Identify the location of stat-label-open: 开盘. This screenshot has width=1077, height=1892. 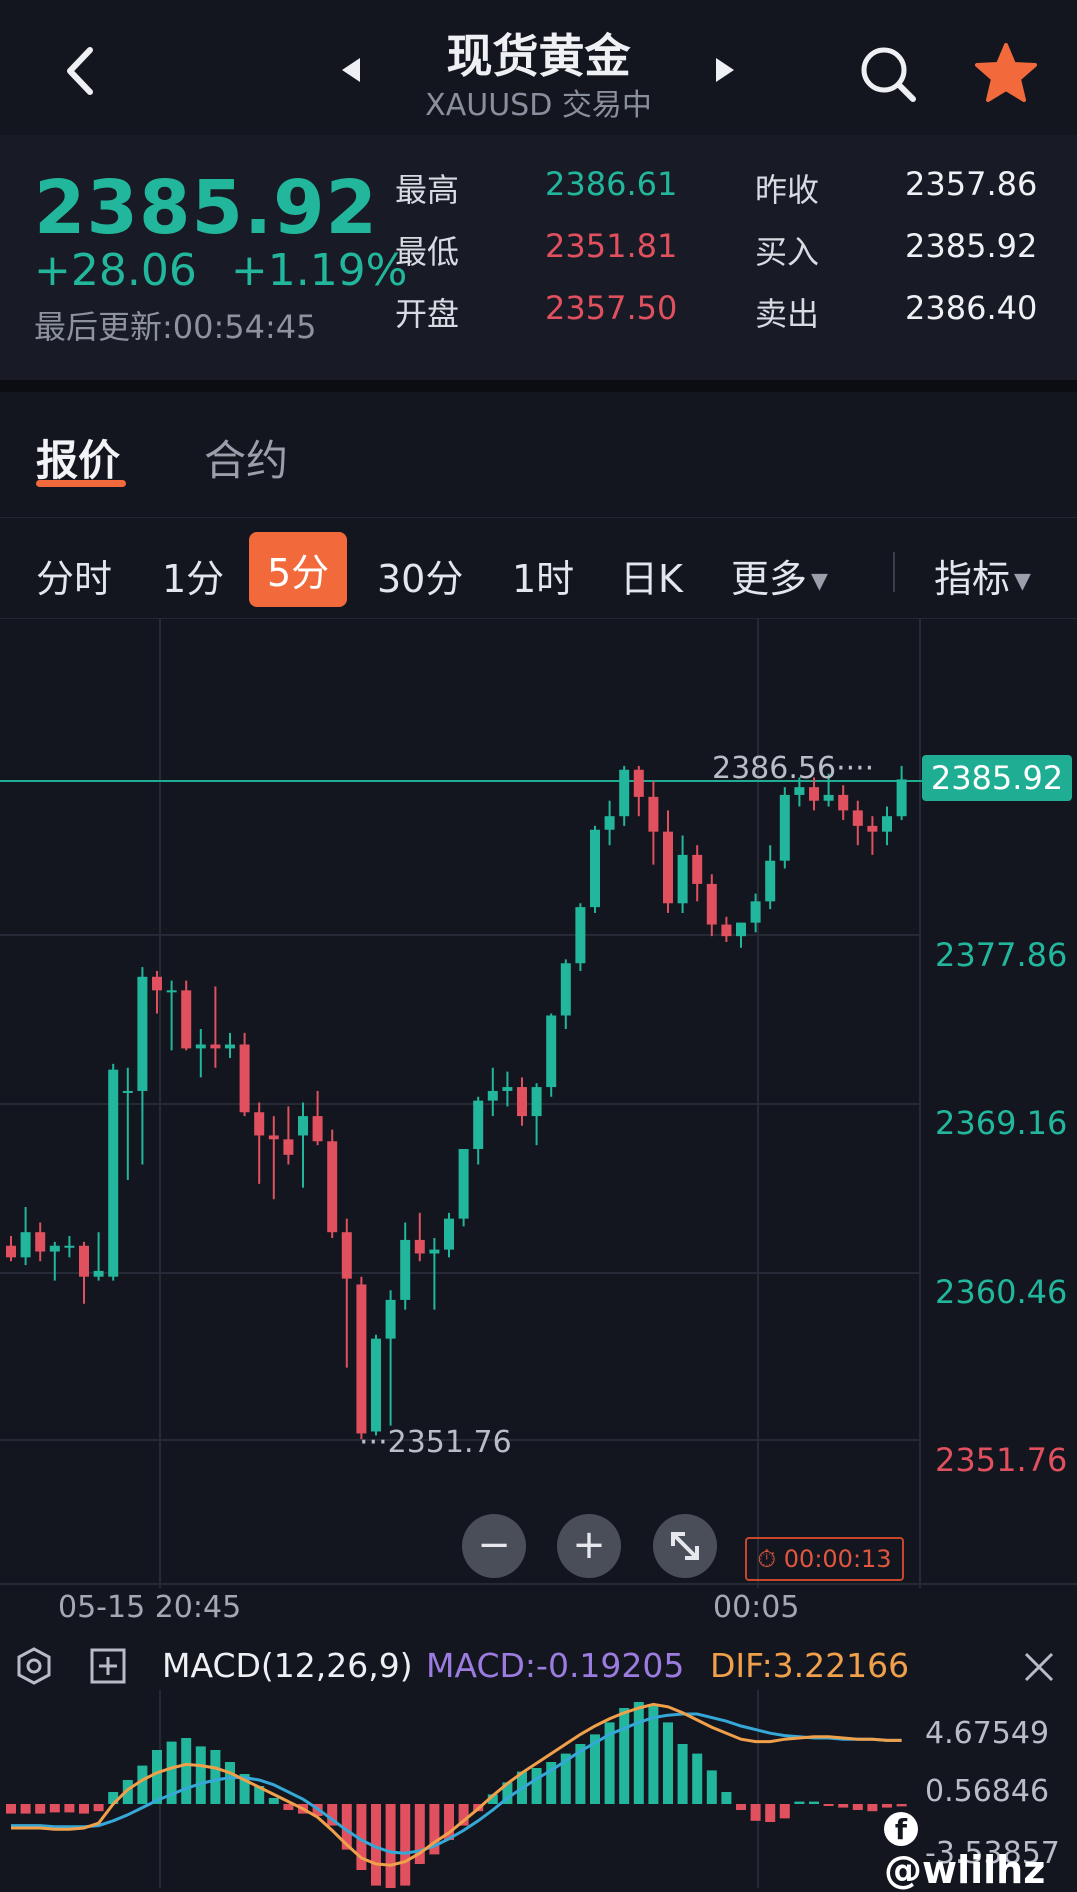
(427, 314).